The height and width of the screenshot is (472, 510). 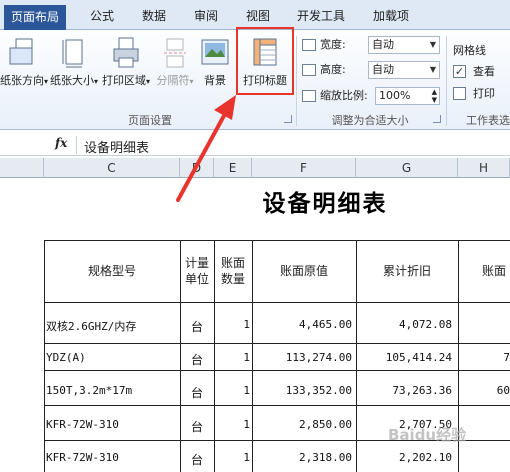 I want to click on tab-add-ins: 加载项, so click(x=391, y=17).